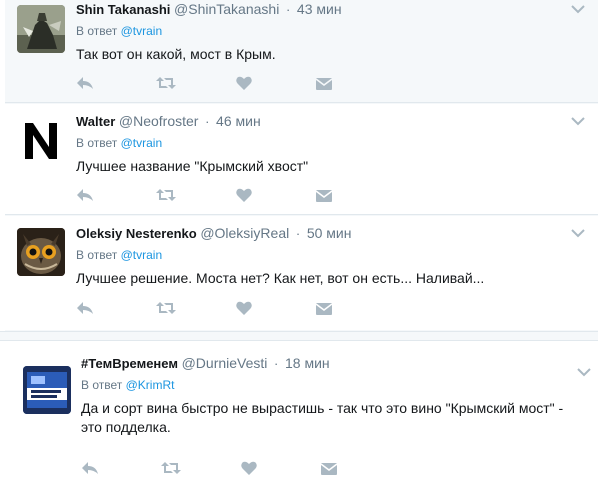  What do you see at coordinates (176, 54) in the screenshot?
I see `tweet-text: Так вот он какой, мост в Крым.` at bounding box center [176, 54].